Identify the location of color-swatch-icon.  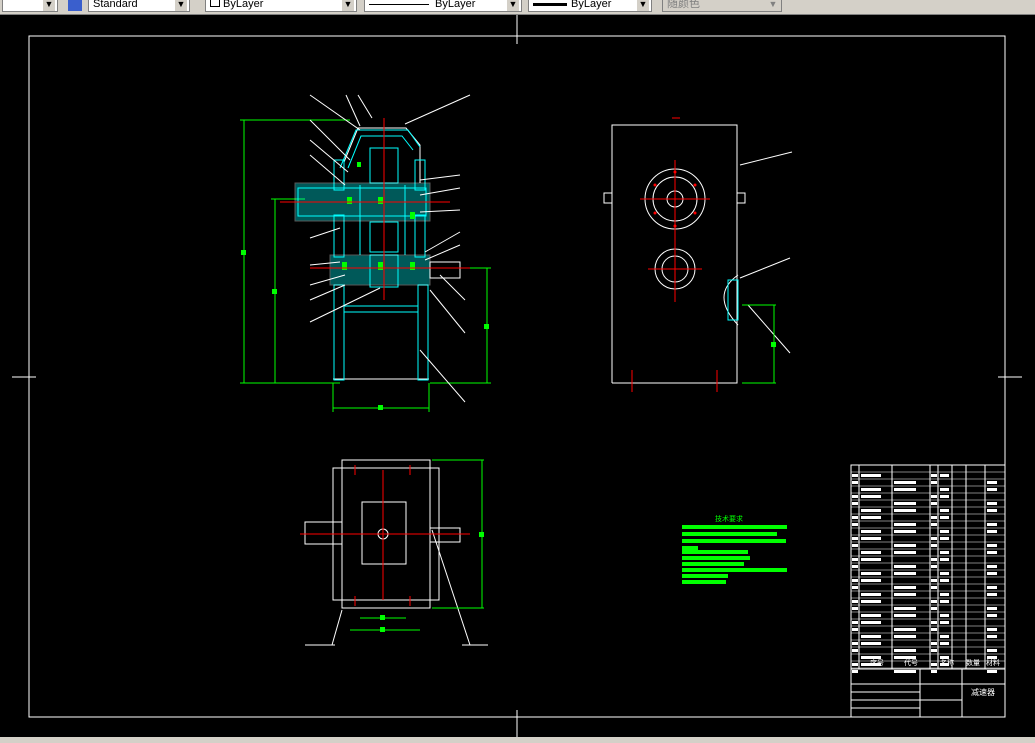
(215, 3).